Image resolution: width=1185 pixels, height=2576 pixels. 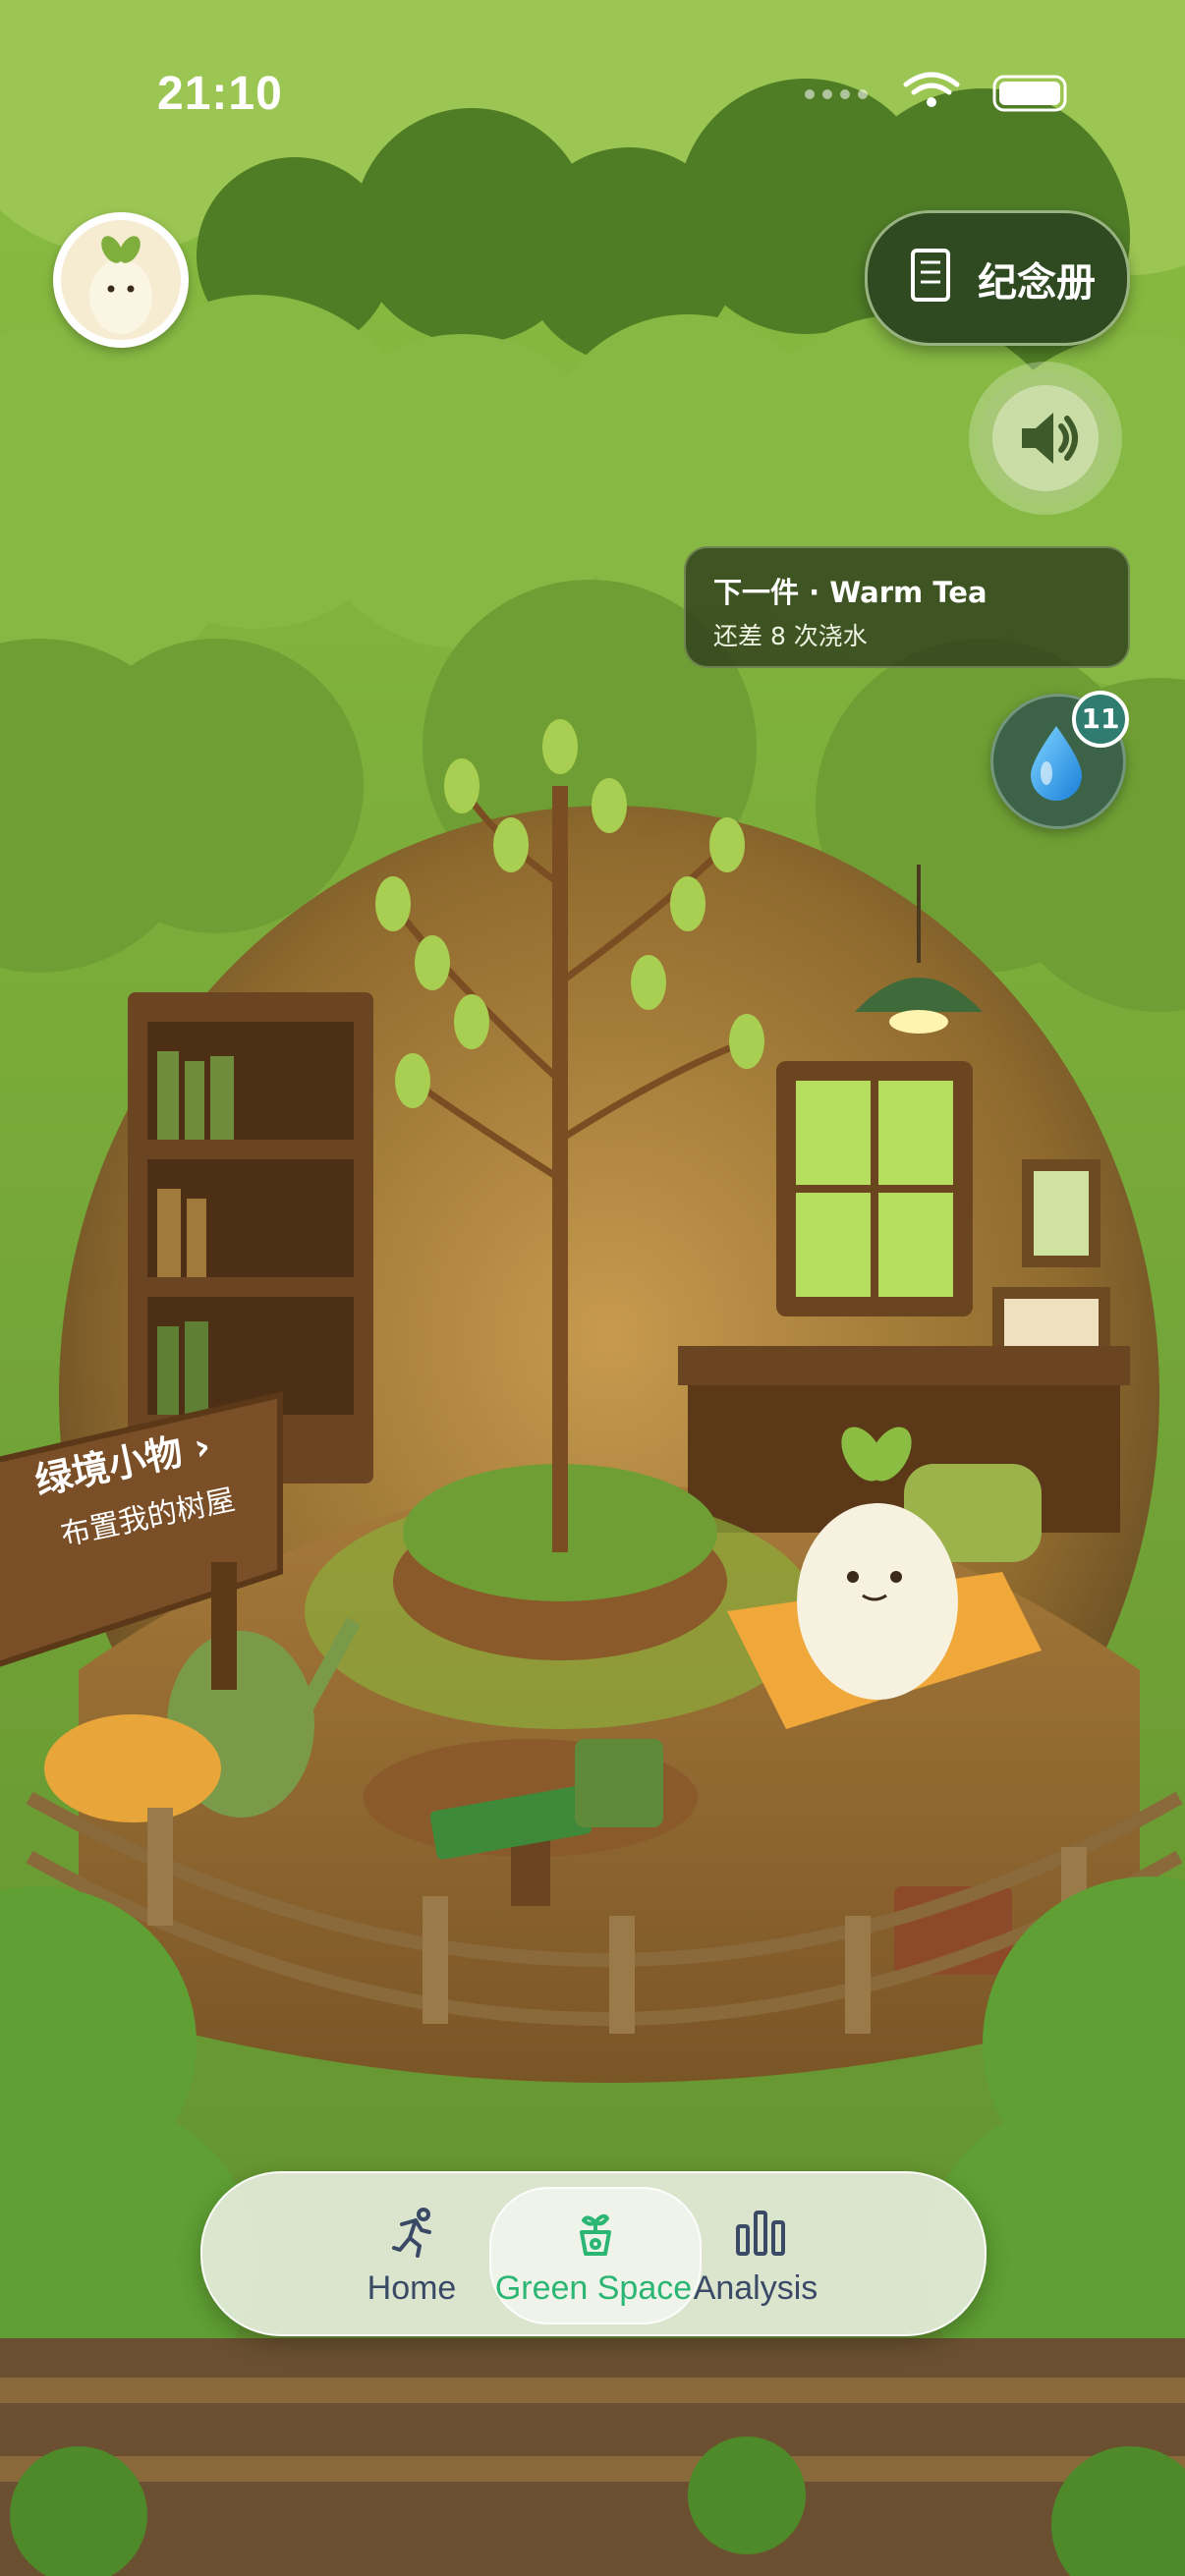 What do you see at coordinates (790, 636) in the screenshot?
I see `next-unlock-progress: 还差 8 次浇水` at bounding box center [790, 636].